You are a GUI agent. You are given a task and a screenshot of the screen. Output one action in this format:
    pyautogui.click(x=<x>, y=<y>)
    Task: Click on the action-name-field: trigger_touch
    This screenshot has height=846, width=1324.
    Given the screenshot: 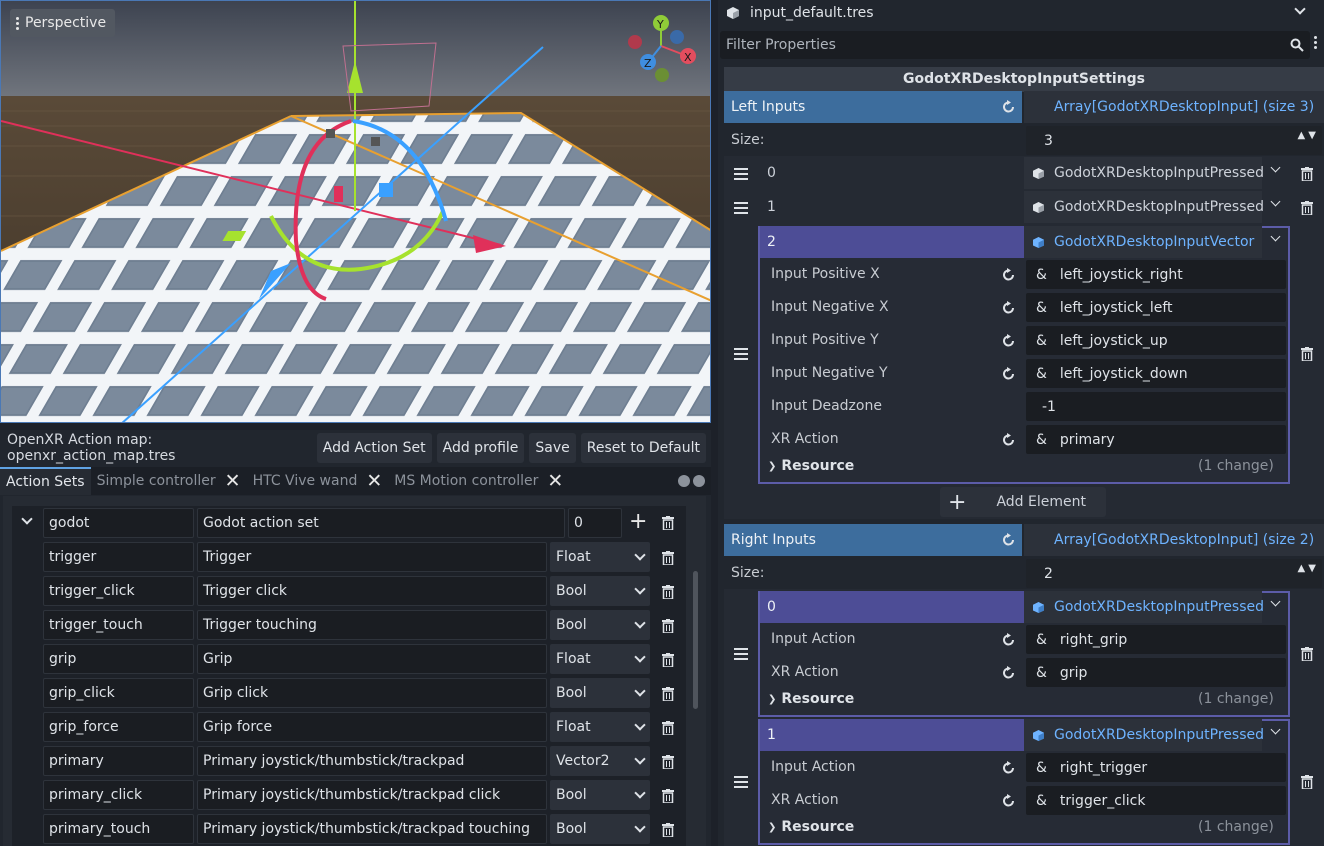 What is the action you would take?
    pyautogui.click(x=118, y=625)
    